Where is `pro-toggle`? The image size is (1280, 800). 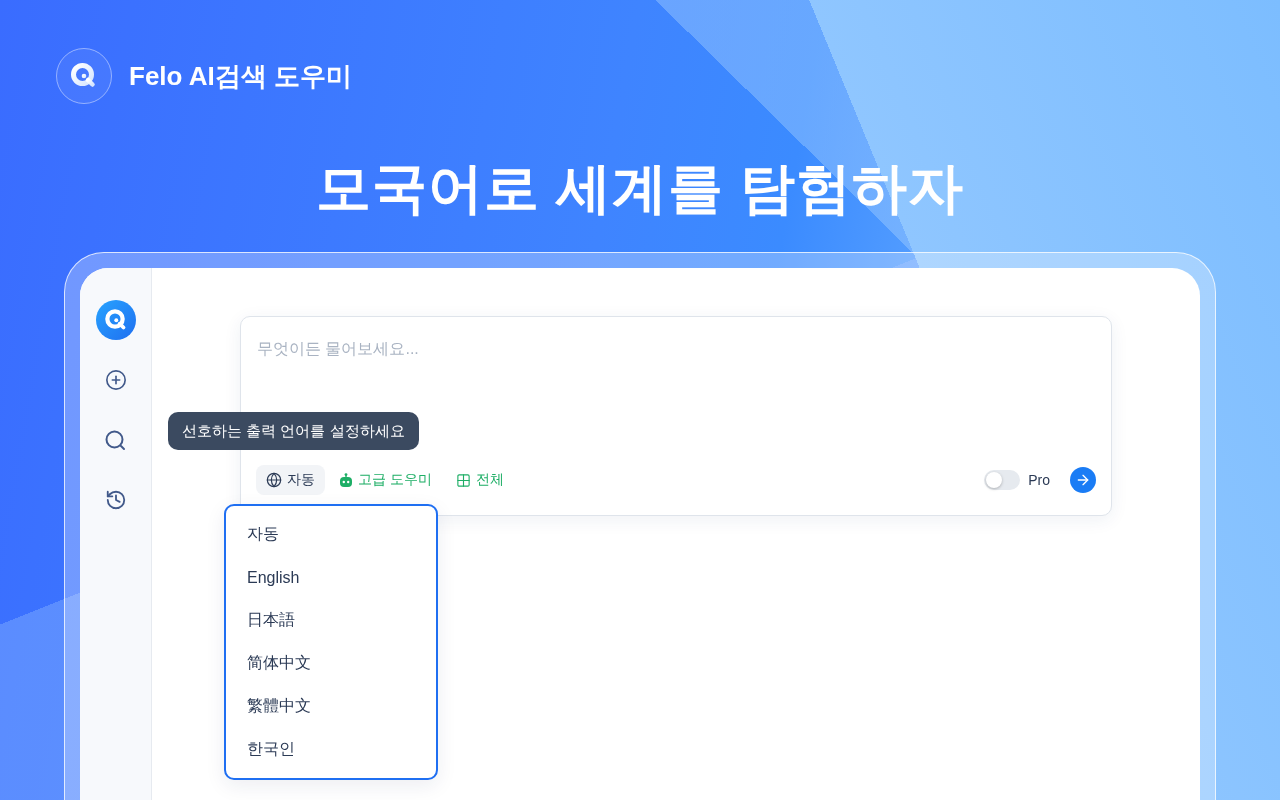 pro-toggle is located at coordinates (1002, 480).